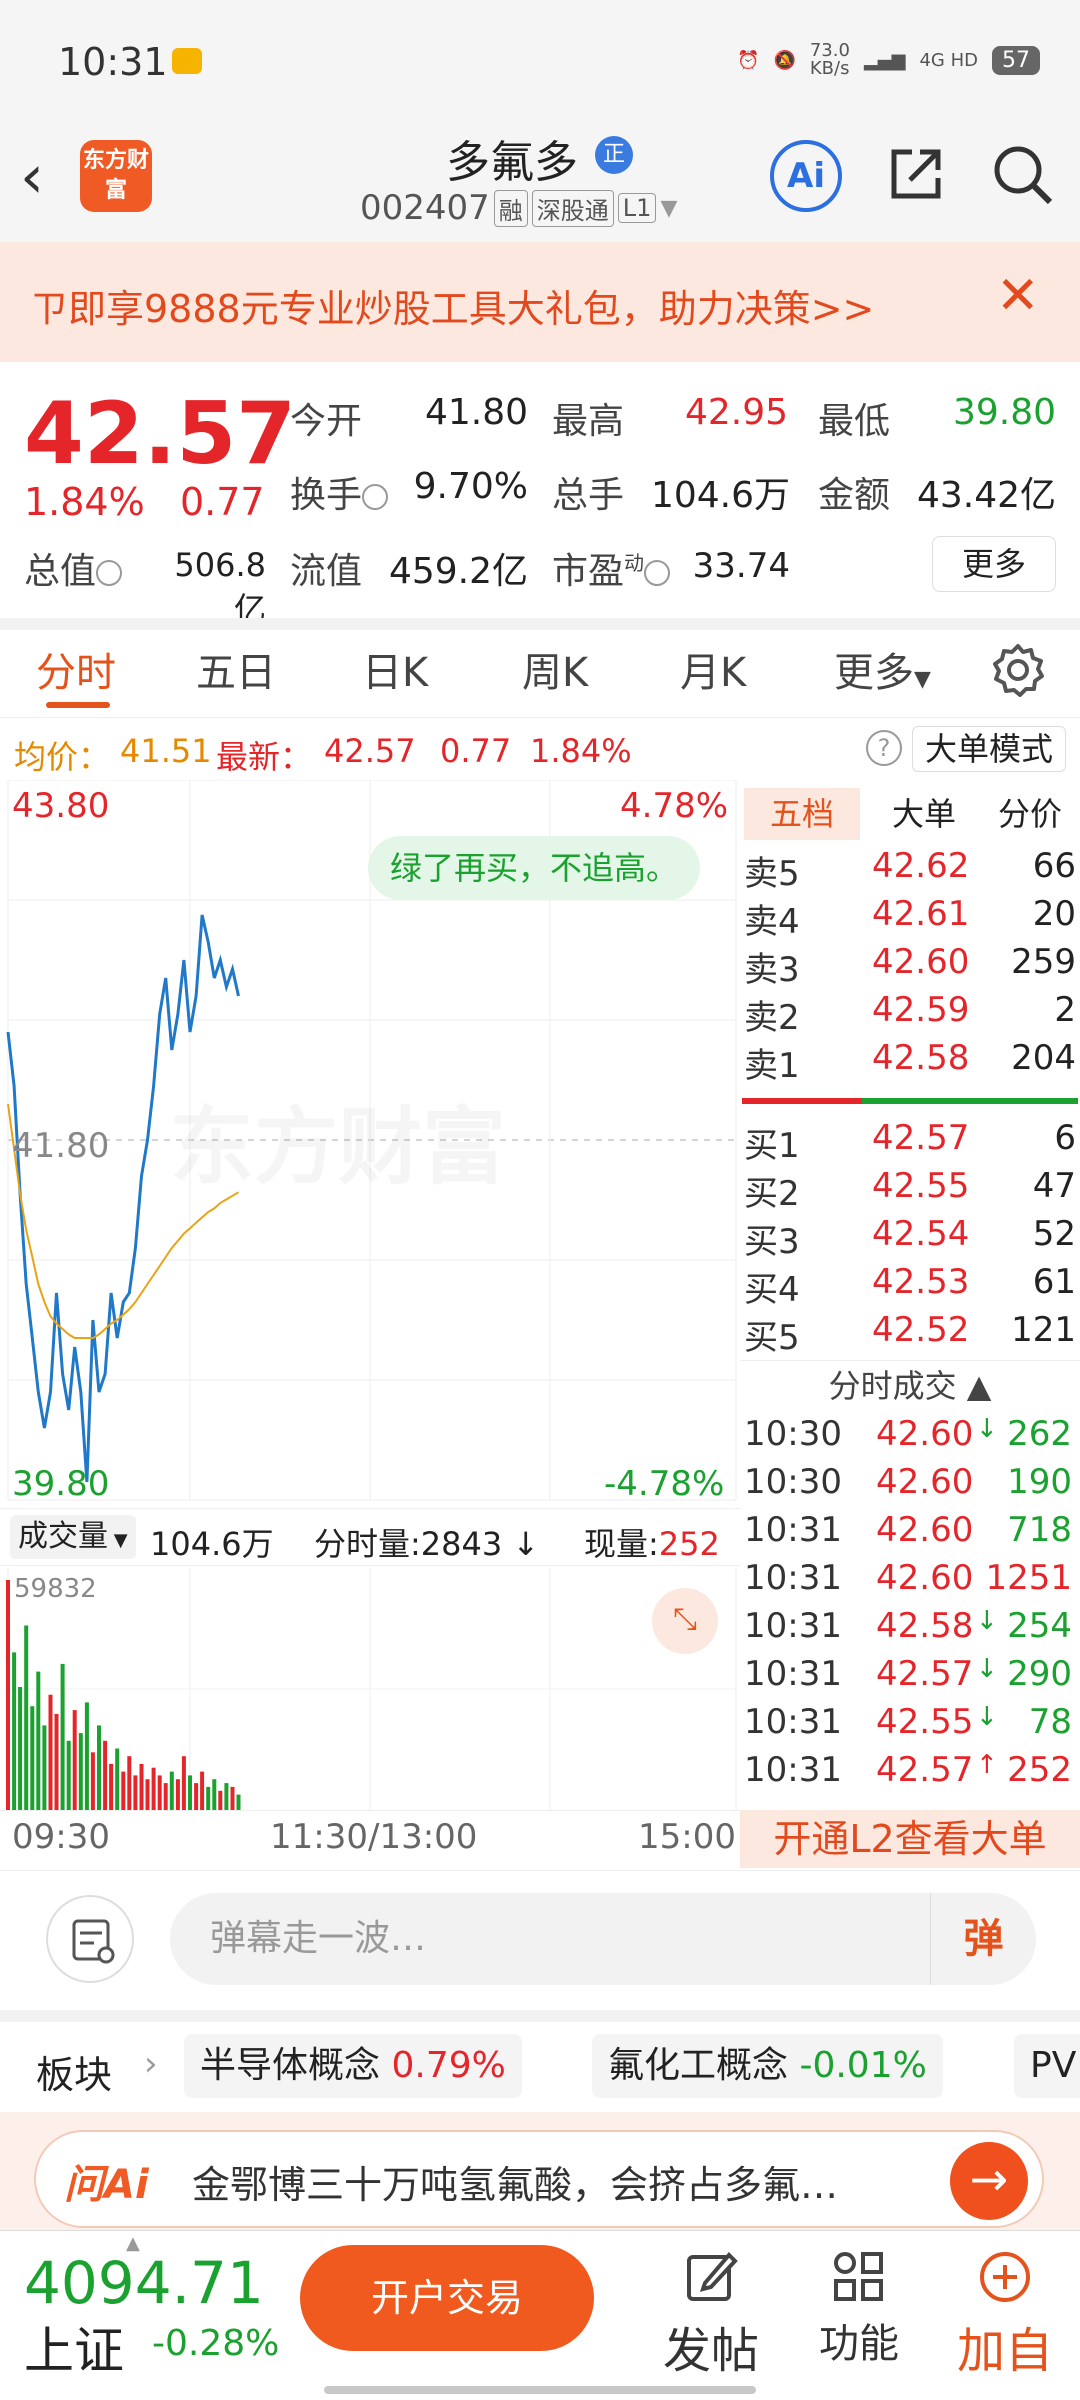 The width and height of the screenshot is (1080, 2400). What do you see at coordinates (882, 669) in the screenshot?
I see `tab-more: 更多▼` at bounding box center [882, 669].